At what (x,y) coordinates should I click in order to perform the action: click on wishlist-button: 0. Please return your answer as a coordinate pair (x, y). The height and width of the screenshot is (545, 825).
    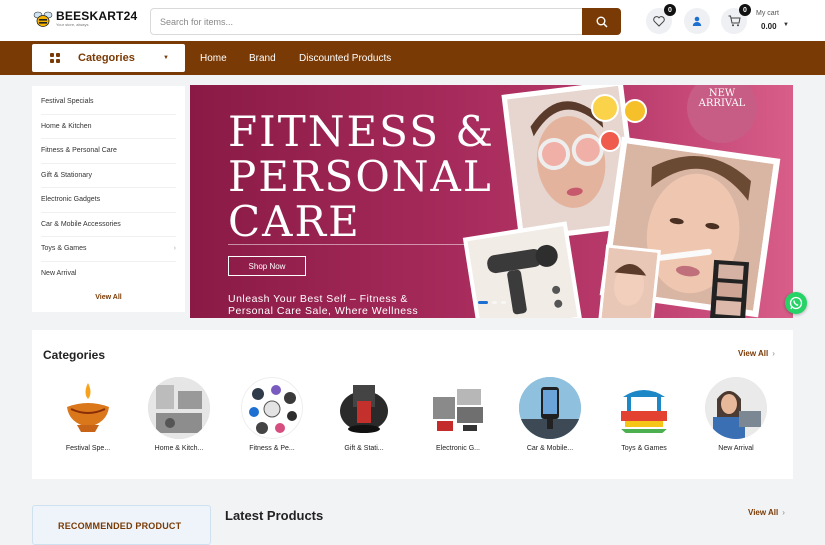
    Looking at the image, I should click on (661, 19).